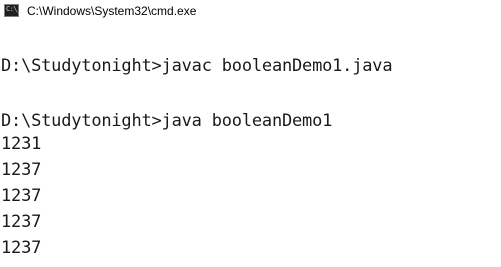 Image resolution: width=501 pixels, height=267 pixels. What do you see at coordinates (197, 66) in the screenshot?
I see `console-line-command-javac: D:\Studytonight>javac booleanDemo1.java` at bounding box center [197, 66].